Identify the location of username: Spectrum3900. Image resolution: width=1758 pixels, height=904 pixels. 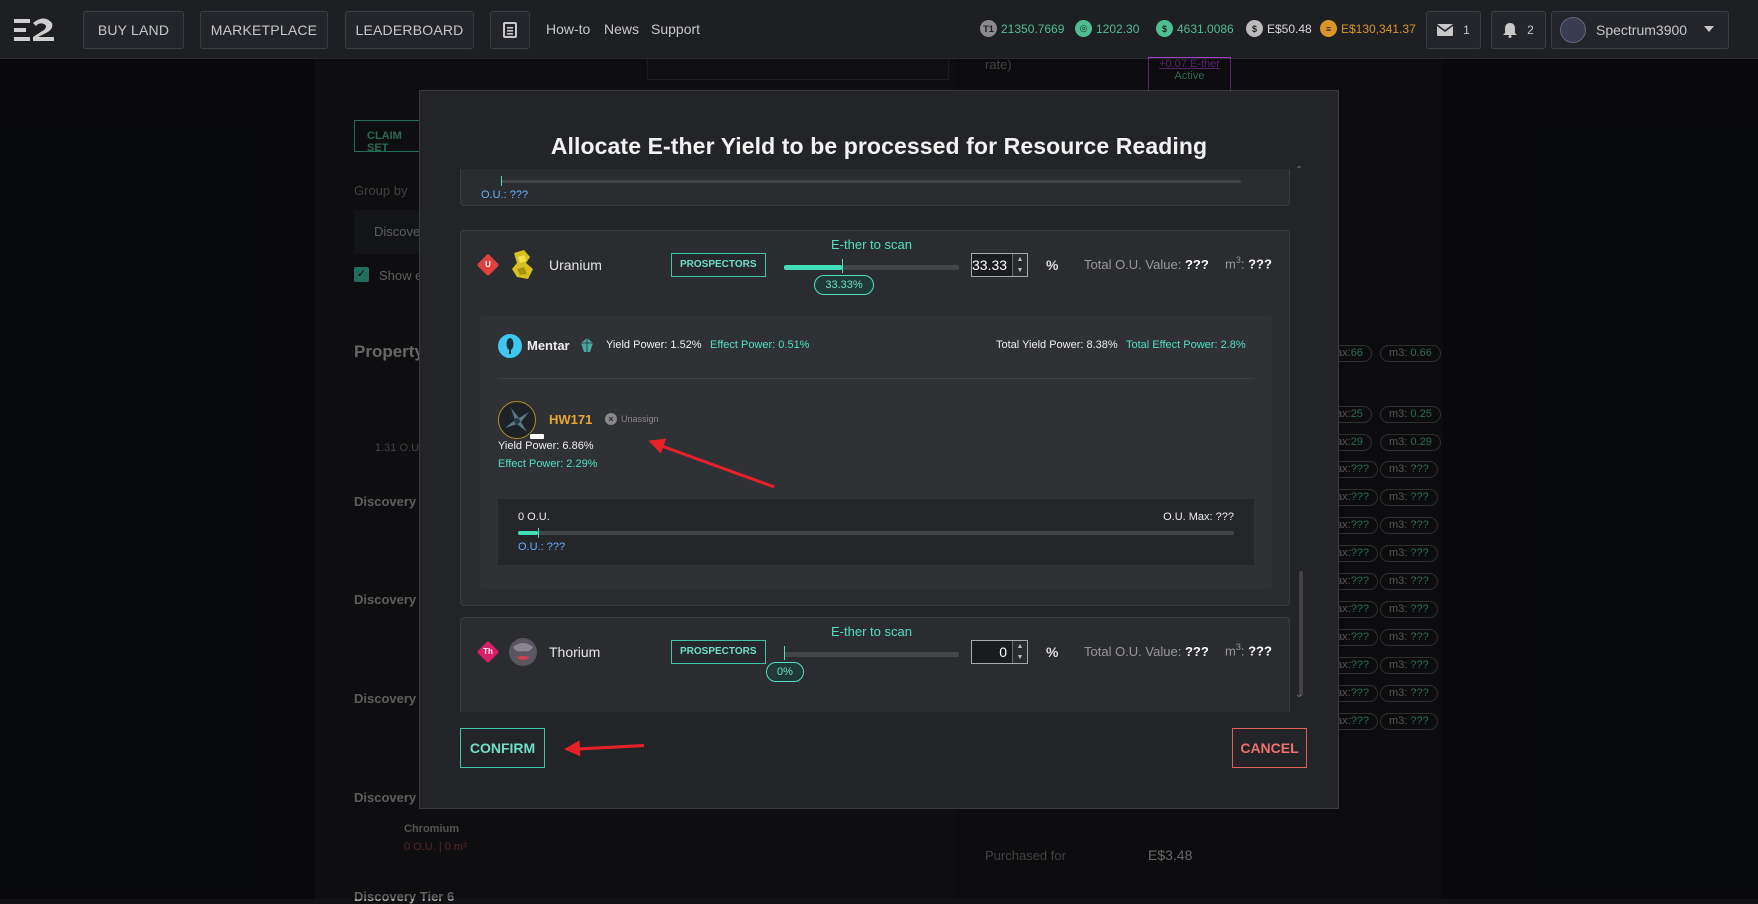
(1642, 30).